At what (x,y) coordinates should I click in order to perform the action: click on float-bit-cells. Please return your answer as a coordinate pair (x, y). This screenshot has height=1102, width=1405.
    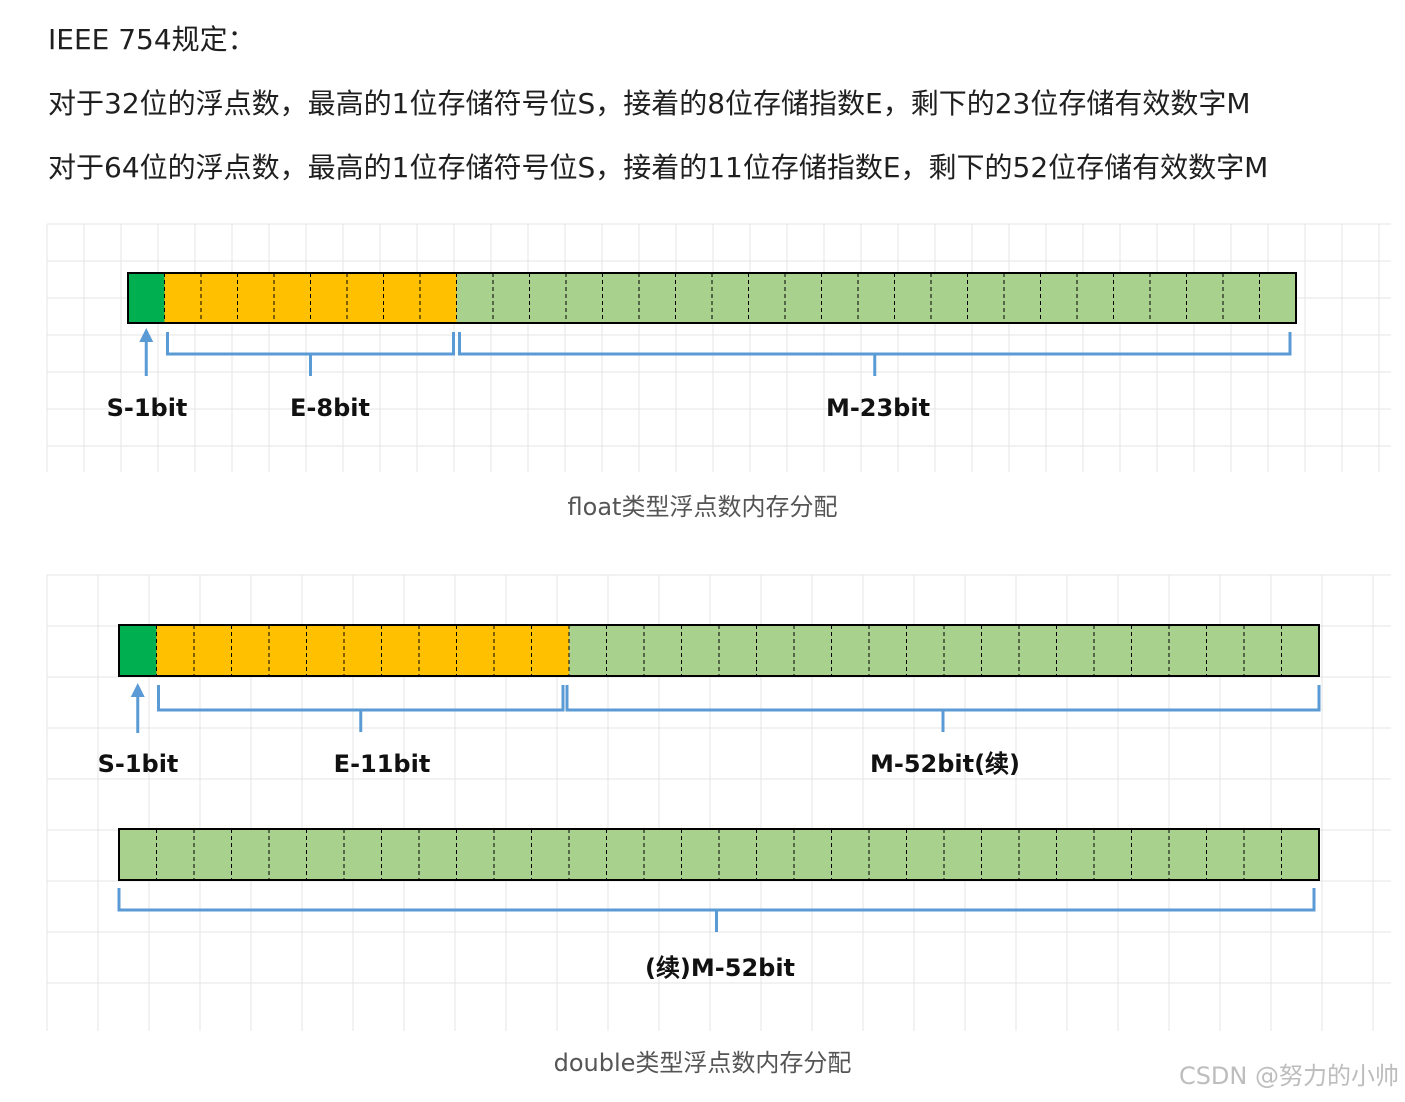
    Looking at the image, I should click on (712, 298).